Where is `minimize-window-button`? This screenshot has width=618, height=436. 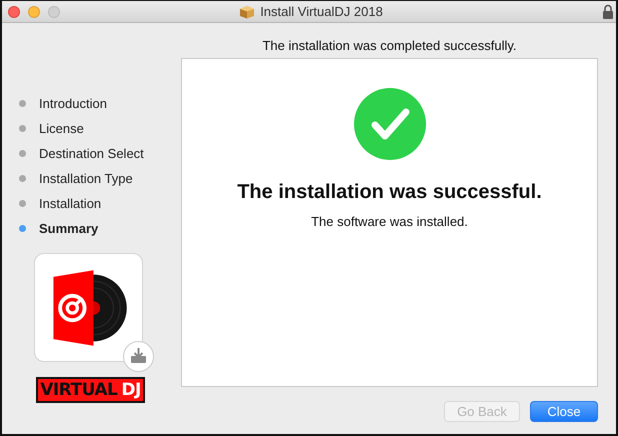 minimize-window-button is located at coordinates (34, 12).